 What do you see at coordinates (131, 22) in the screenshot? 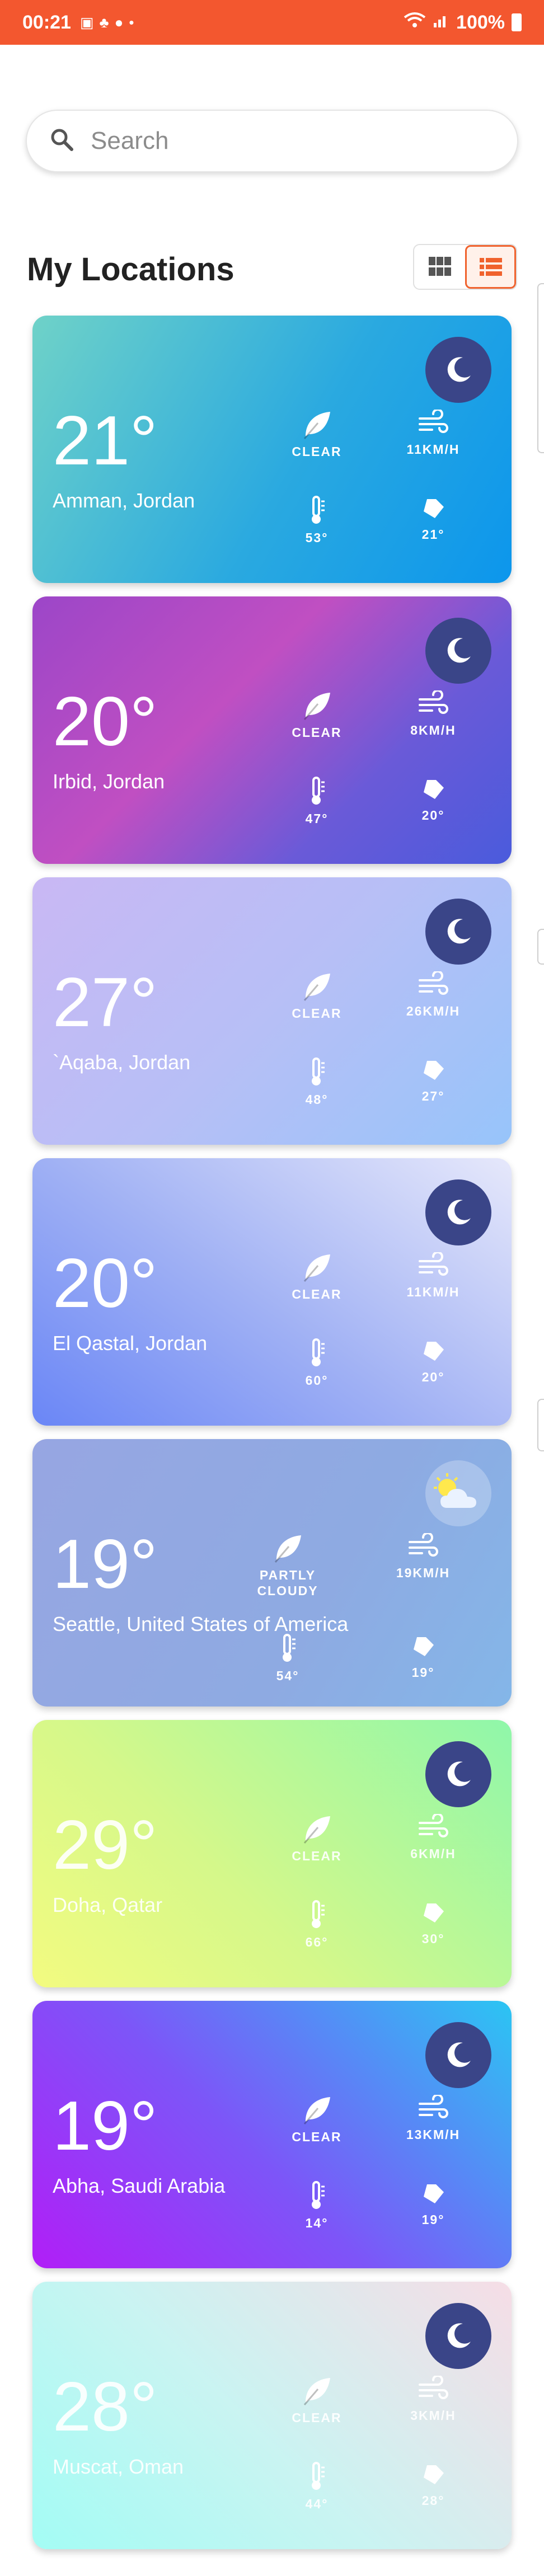
I see `more-notifications-icon: •` at bounding box center [131, 22].